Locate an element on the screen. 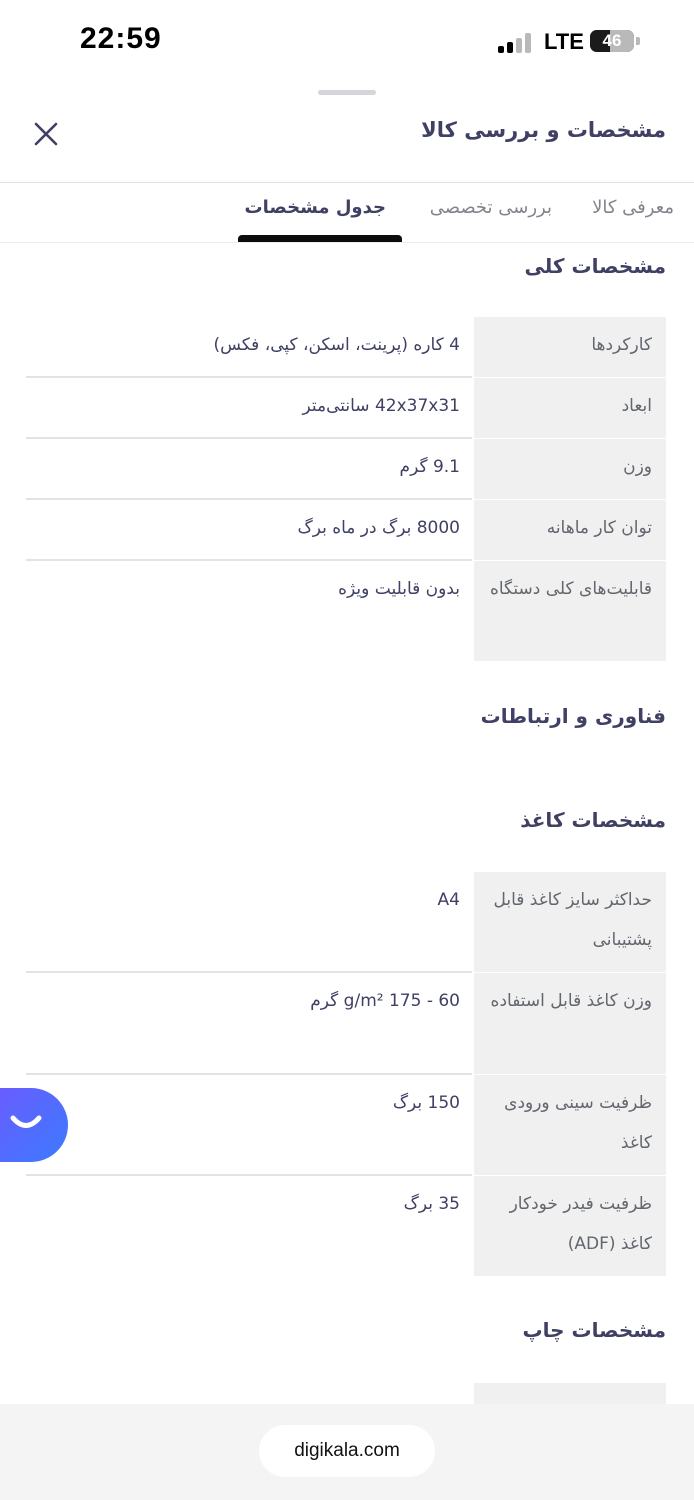 Image resolution: width=694 pixels, height=1500 pixels. cellular-signal-icon is located at coordinates (516, 43).